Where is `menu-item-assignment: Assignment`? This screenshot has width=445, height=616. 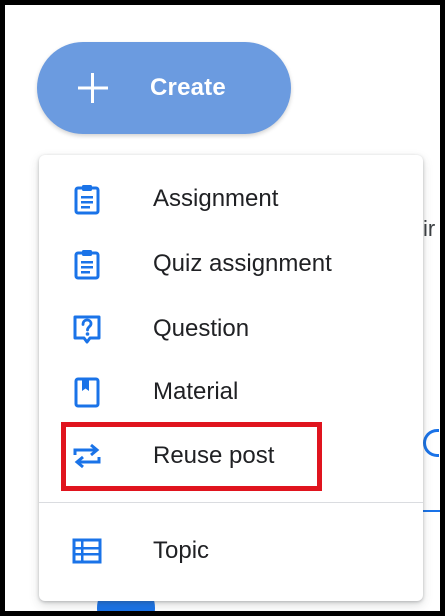
menu-item-assignment: Assignment is located at coordinates (231, 199).